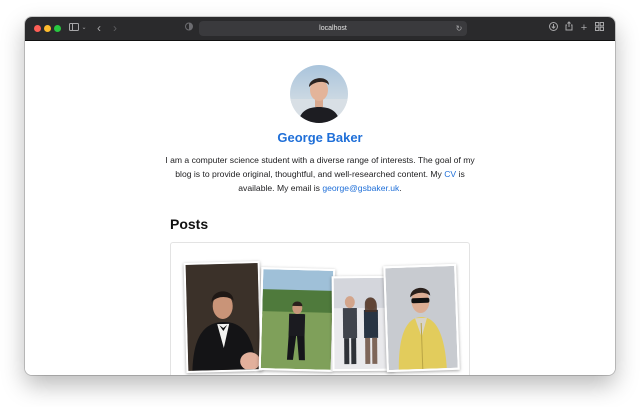  What do you see at coordinates (400, 188) in the screenshot?
I see `bio-text-end: .` at bounding box center [400, 188].